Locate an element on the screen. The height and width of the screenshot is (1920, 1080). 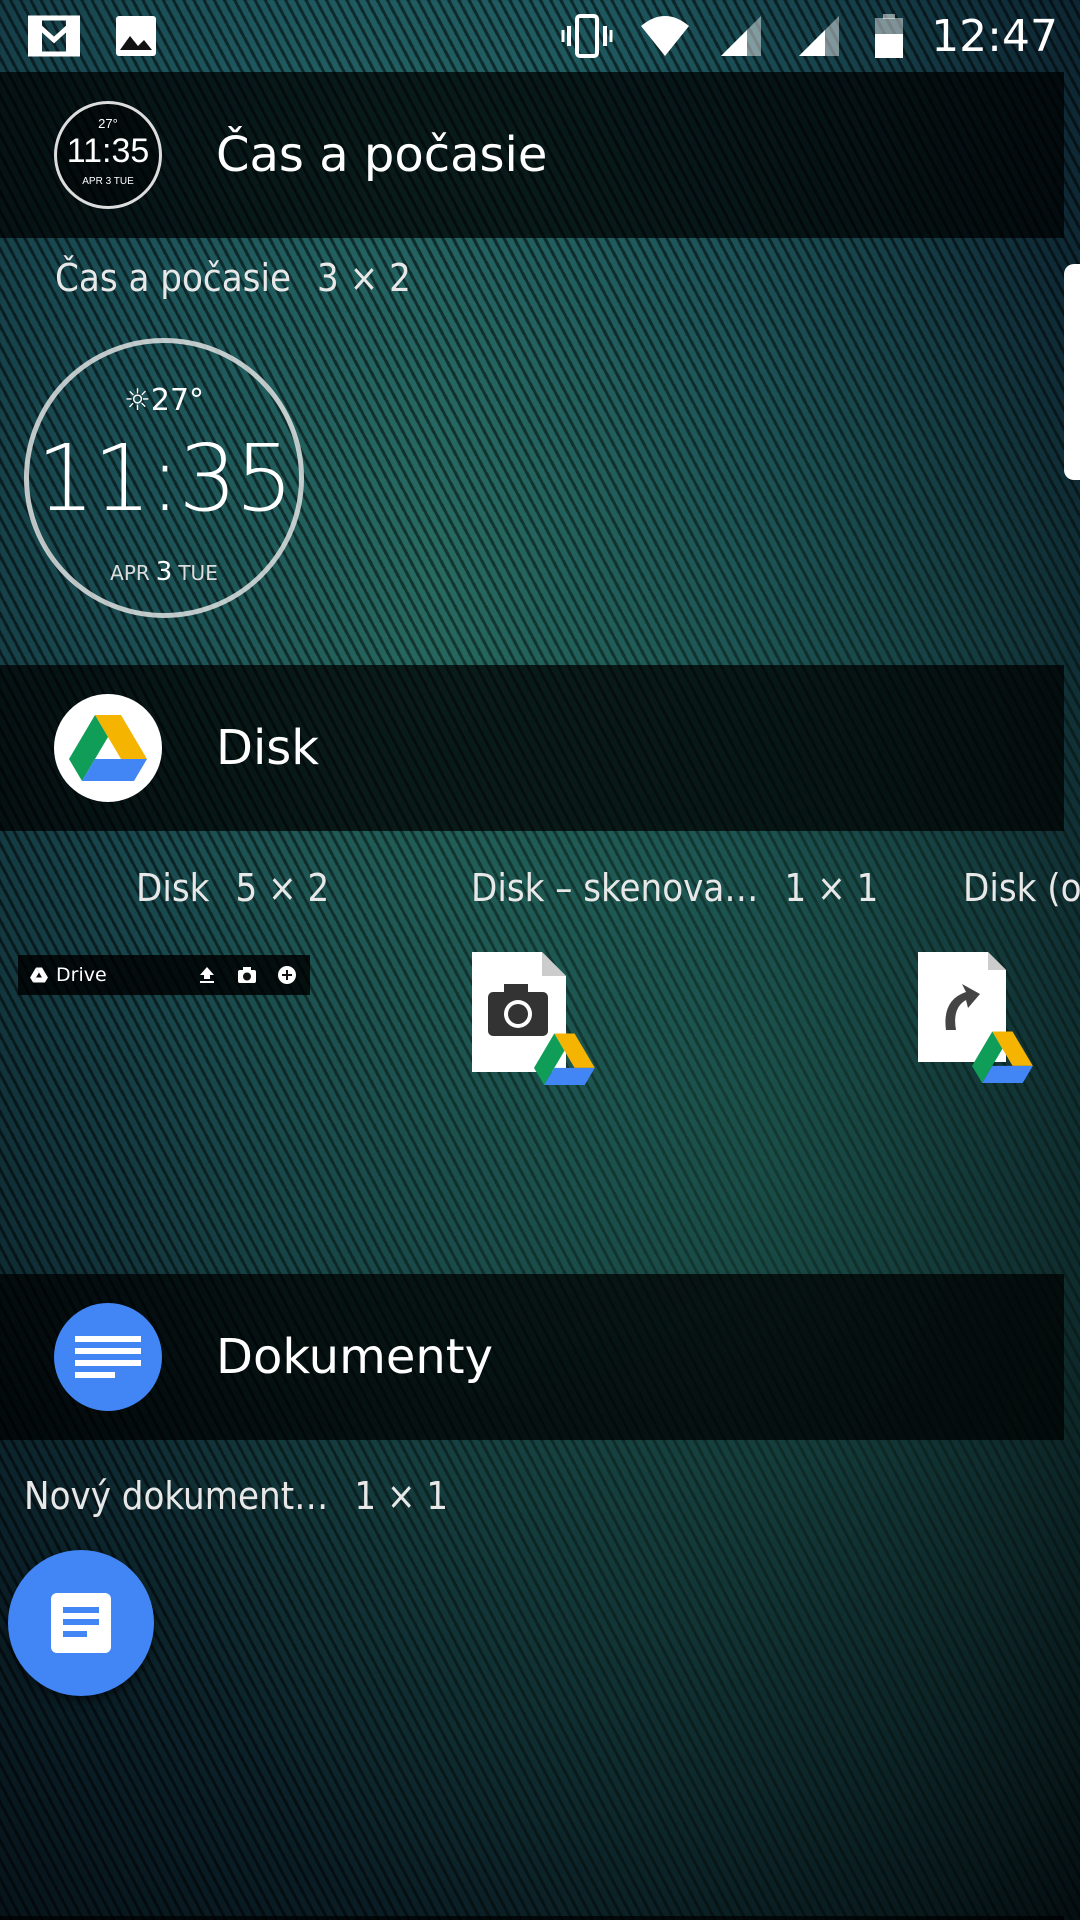
next-section-peek is located at coordinates (532, 1918).